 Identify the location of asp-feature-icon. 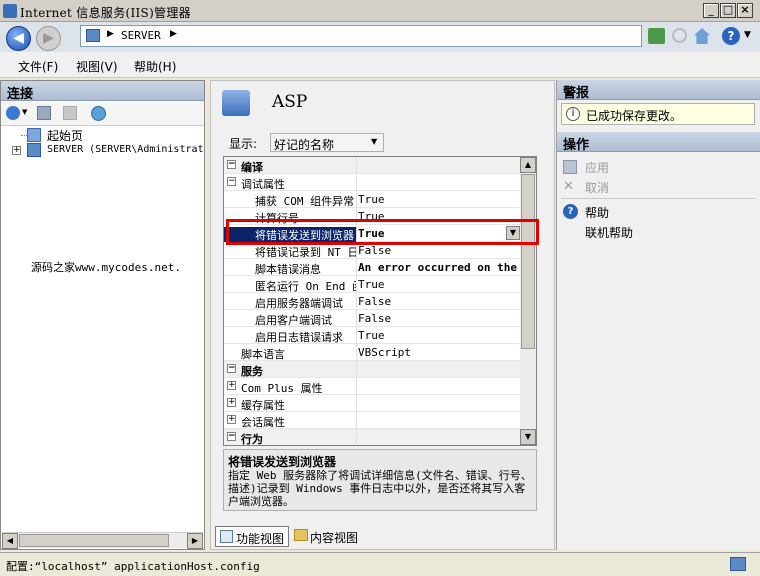
(236, 103).